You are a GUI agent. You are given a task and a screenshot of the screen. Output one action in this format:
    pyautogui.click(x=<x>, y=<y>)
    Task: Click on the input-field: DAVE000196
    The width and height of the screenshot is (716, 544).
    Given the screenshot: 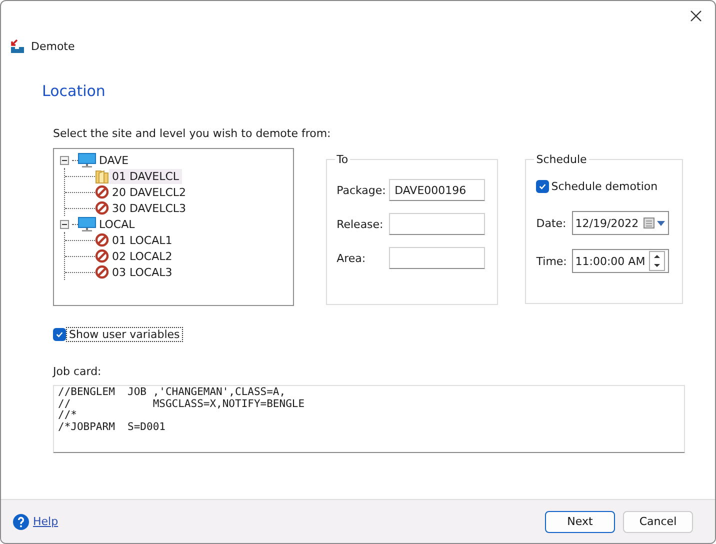 What is the action you would take?
    pyautogui.click(x=436, y=190)
    